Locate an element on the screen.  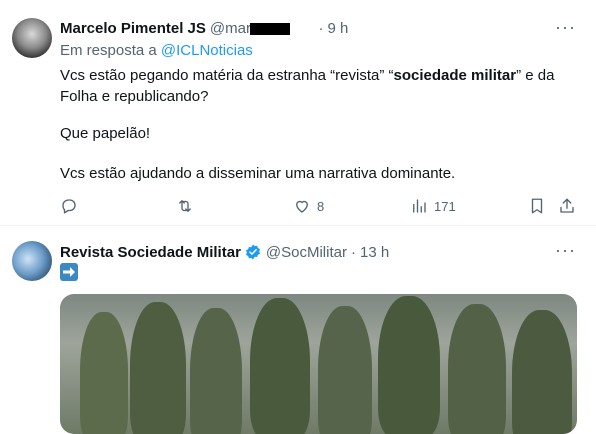
reply-icon is located at coordinates (69, 206).